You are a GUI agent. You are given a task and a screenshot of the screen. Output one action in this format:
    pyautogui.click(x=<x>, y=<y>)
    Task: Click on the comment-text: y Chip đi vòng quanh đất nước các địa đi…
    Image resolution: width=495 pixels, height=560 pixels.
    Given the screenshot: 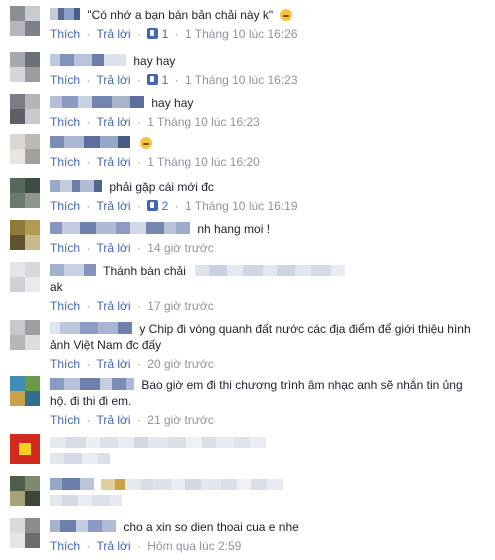 What is the action you would take?
    pyautogui.click(x=305, y=329)
    